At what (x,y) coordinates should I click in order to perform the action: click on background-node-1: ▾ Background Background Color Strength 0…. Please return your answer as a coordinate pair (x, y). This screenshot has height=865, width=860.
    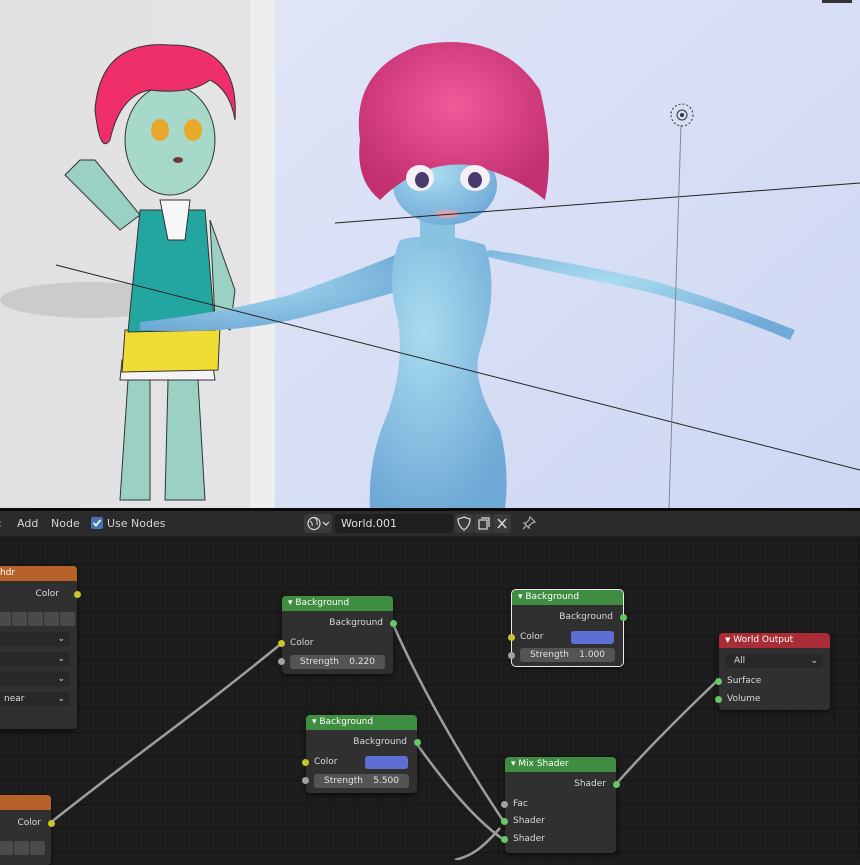
    Looking at the image, I should click on (337, 635).